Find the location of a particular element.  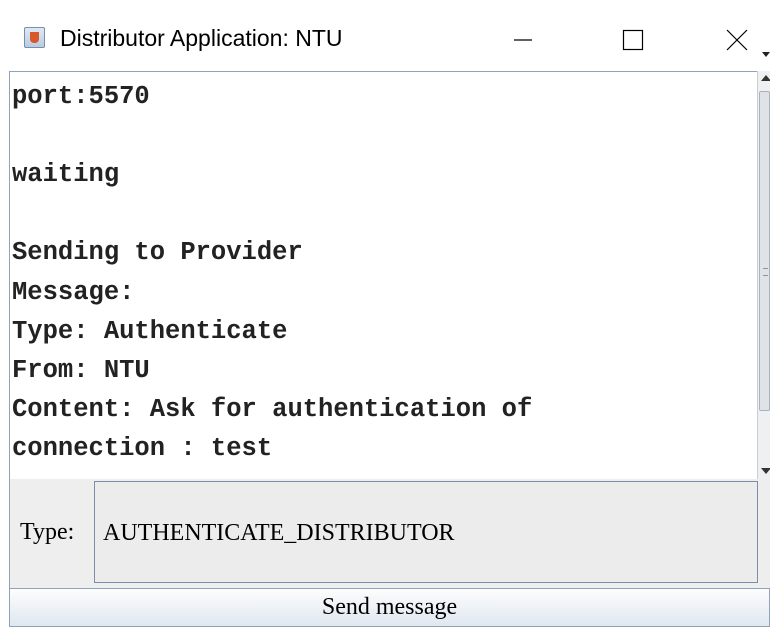

send-message-label: Send message is located at coordinates (389, 607).